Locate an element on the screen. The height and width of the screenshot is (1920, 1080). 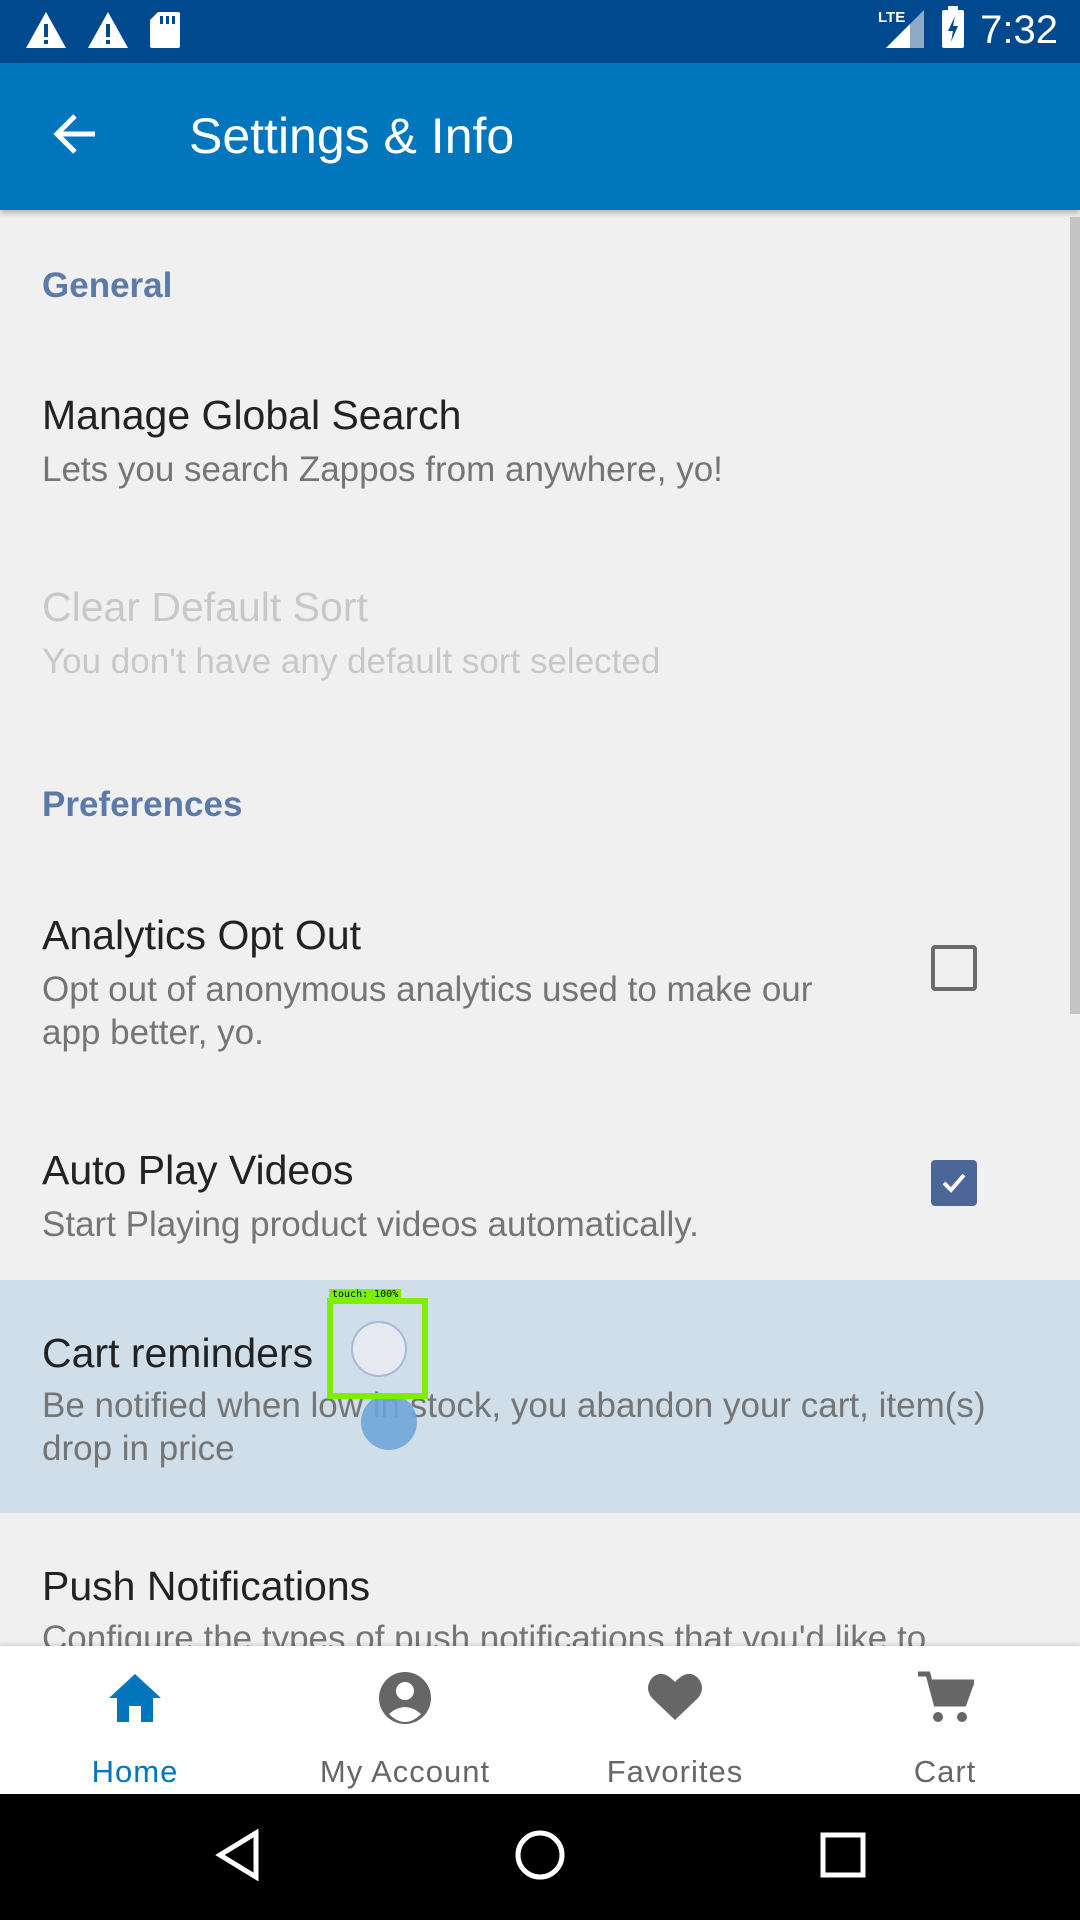
page-title: Settings & Info is located at coordinates (352, 136).